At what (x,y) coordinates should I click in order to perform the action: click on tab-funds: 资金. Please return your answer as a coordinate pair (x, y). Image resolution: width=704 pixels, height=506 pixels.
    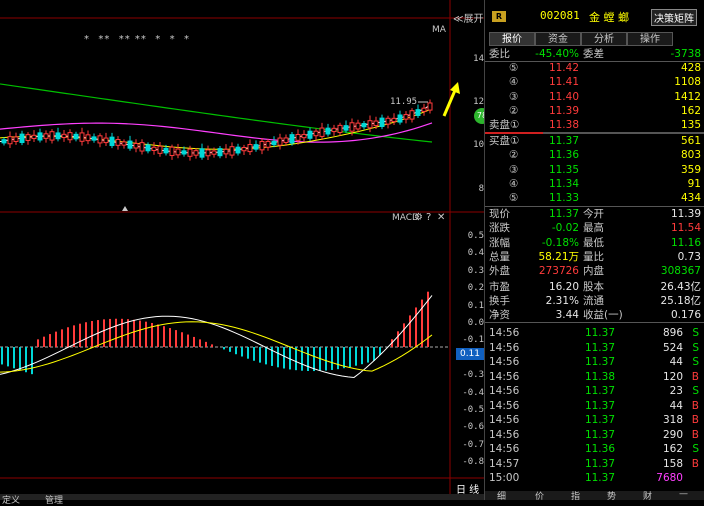
    Looking at the image, I should click on (558, 39).